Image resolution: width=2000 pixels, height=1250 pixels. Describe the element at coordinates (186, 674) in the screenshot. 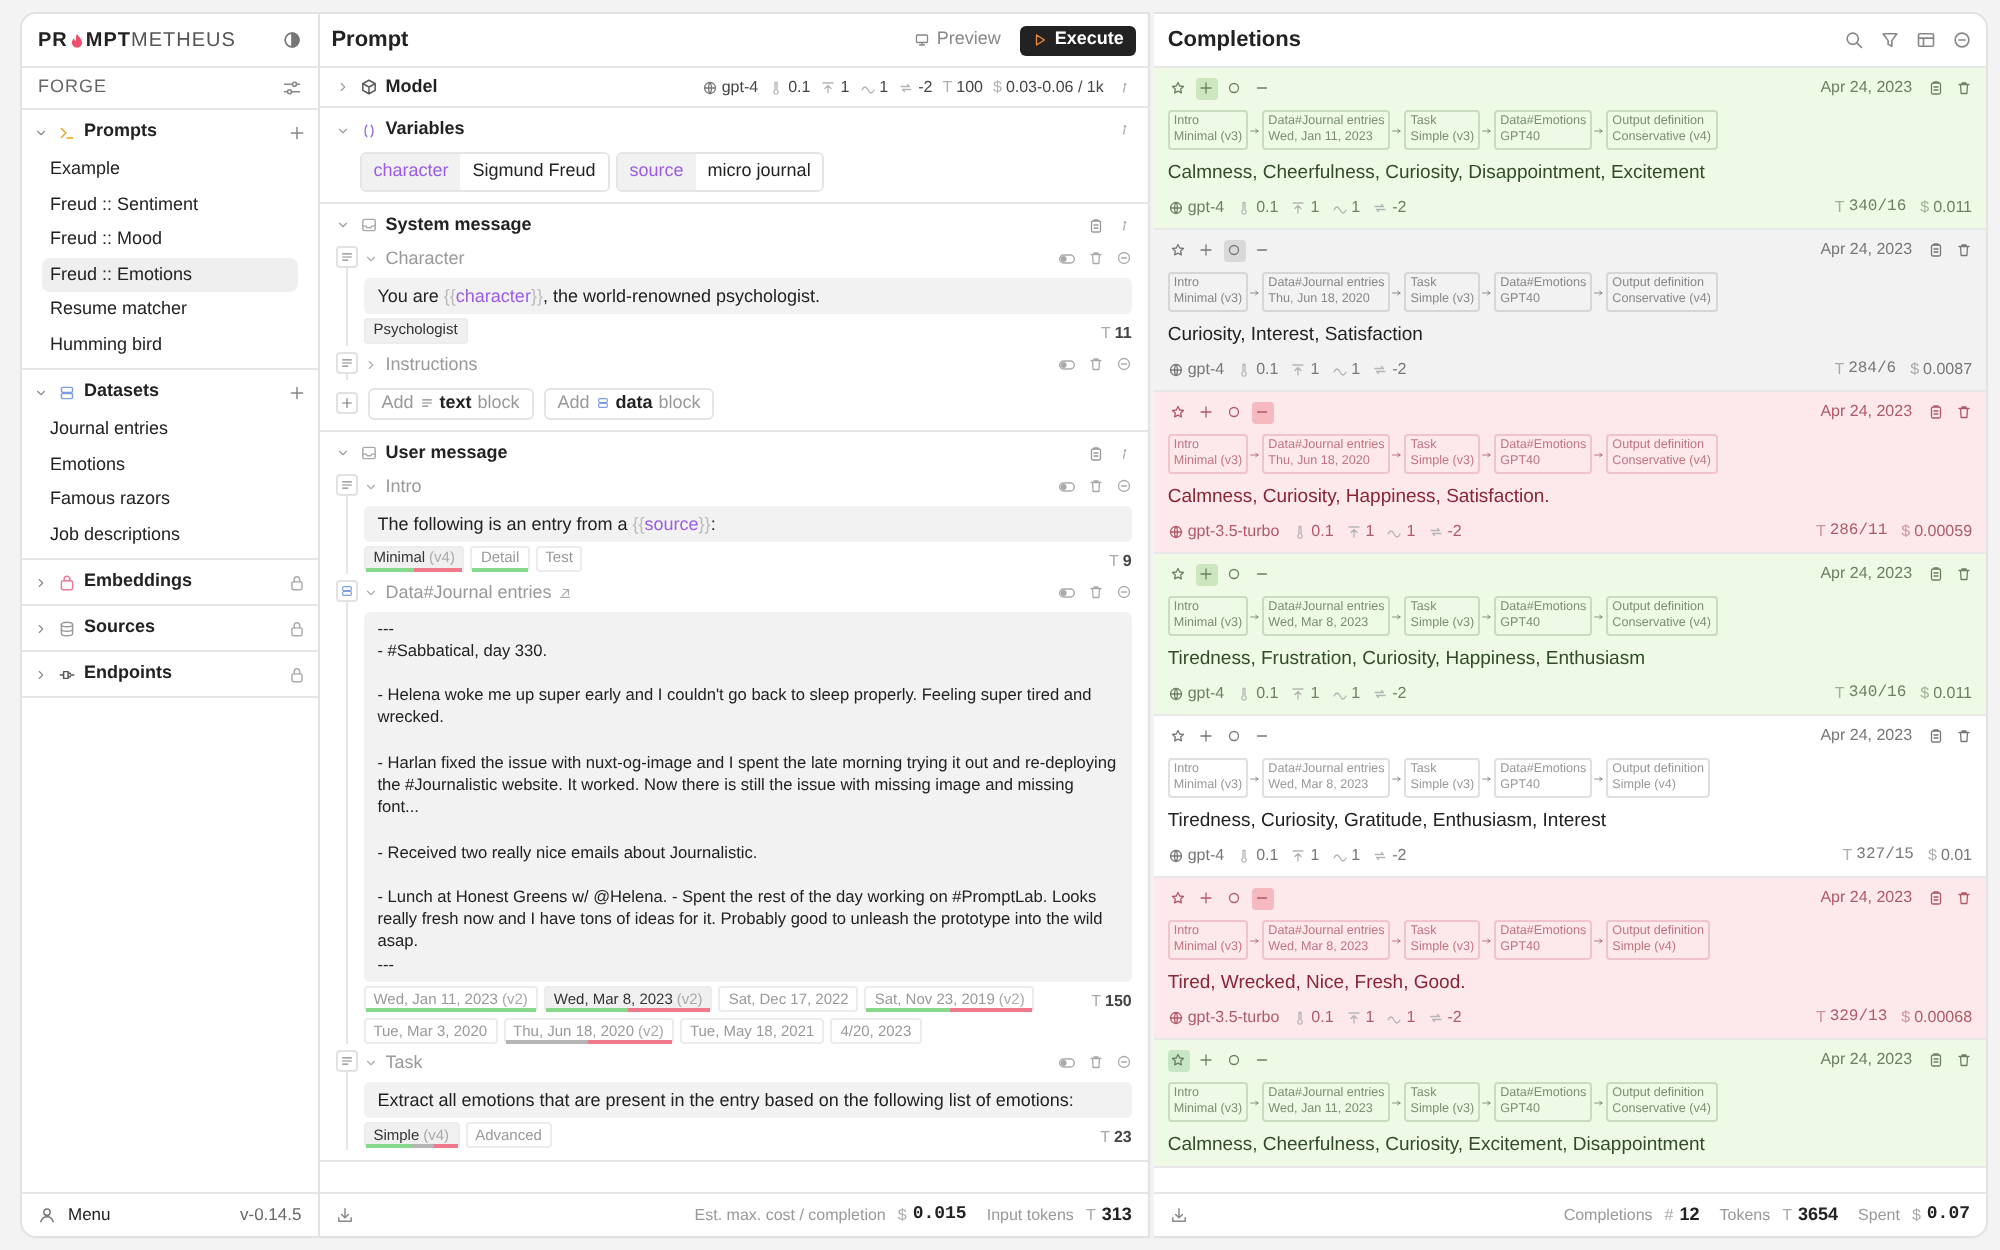

I see `section-title: Endpoints` at that location.